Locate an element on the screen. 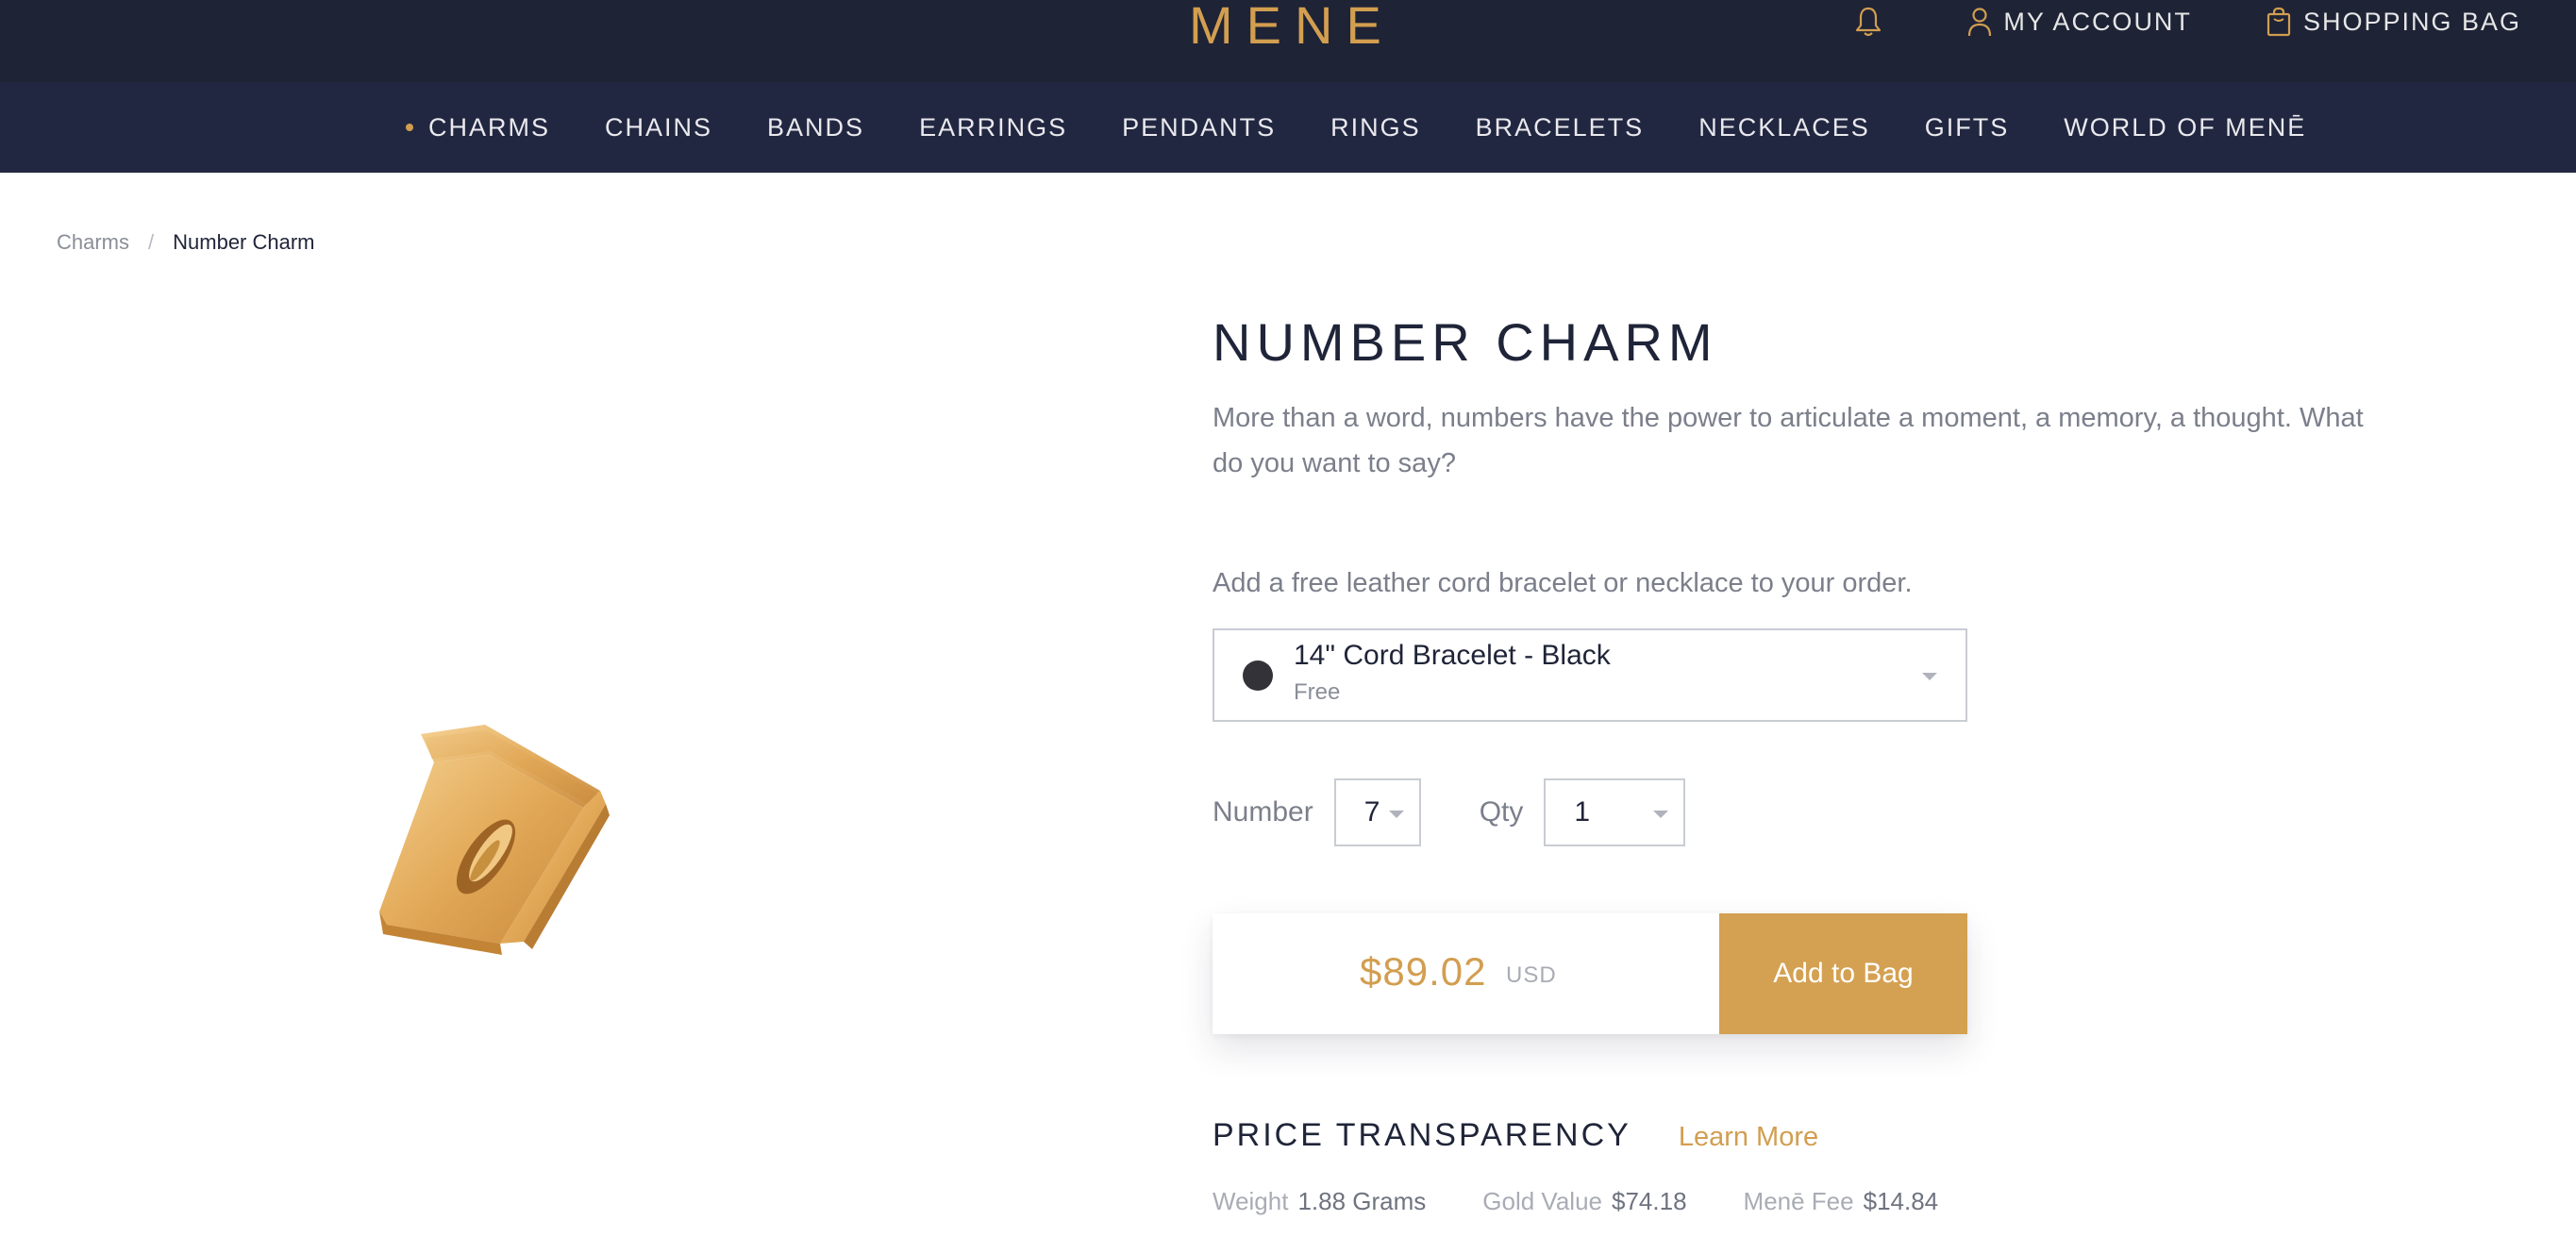  buy-box: $89.02 USD Add to Bag is located at coordinates (1590, 973).